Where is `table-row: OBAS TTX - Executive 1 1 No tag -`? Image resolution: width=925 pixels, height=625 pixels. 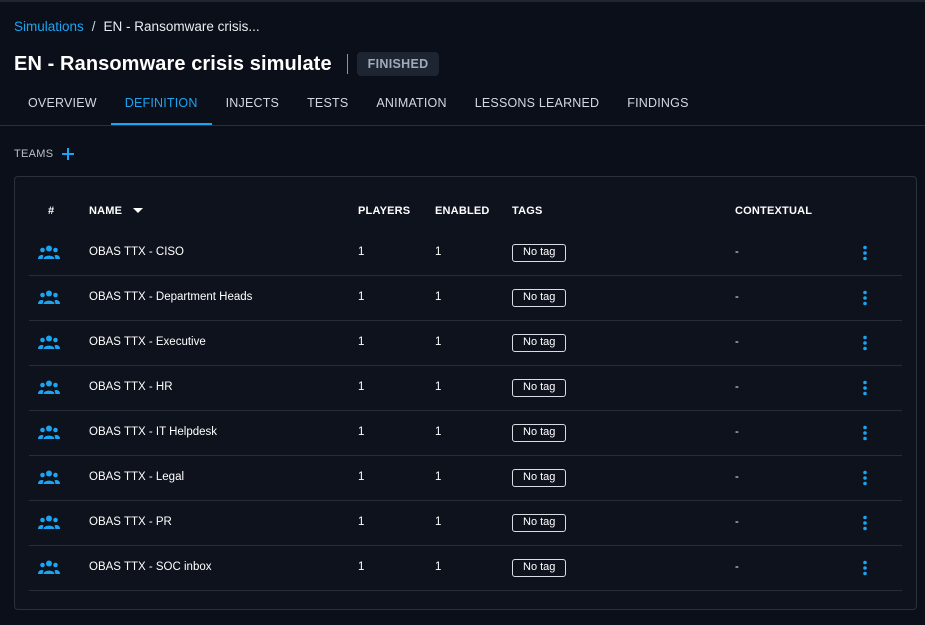 table-row: OBAS TTX - Executive 1 1 No tag - is located at coordinates (465, 343).